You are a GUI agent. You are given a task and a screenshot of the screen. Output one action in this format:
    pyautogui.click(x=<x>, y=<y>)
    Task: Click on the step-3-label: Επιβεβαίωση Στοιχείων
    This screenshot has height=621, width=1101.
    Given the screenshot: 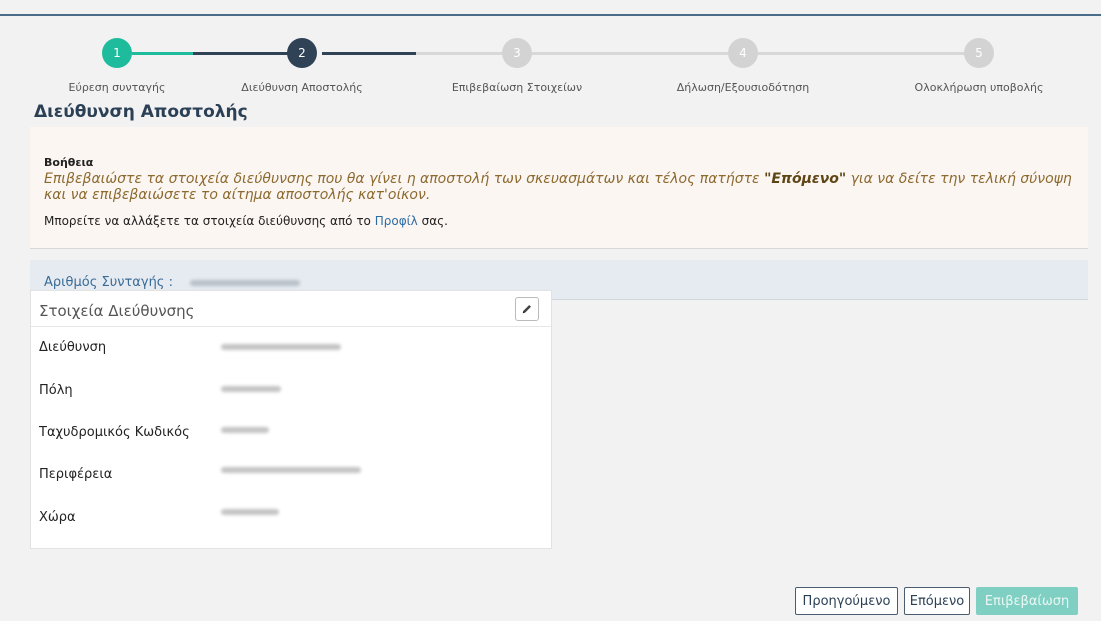 What is the action you would take?
    pyautogui.click(x=517, y=87)
    